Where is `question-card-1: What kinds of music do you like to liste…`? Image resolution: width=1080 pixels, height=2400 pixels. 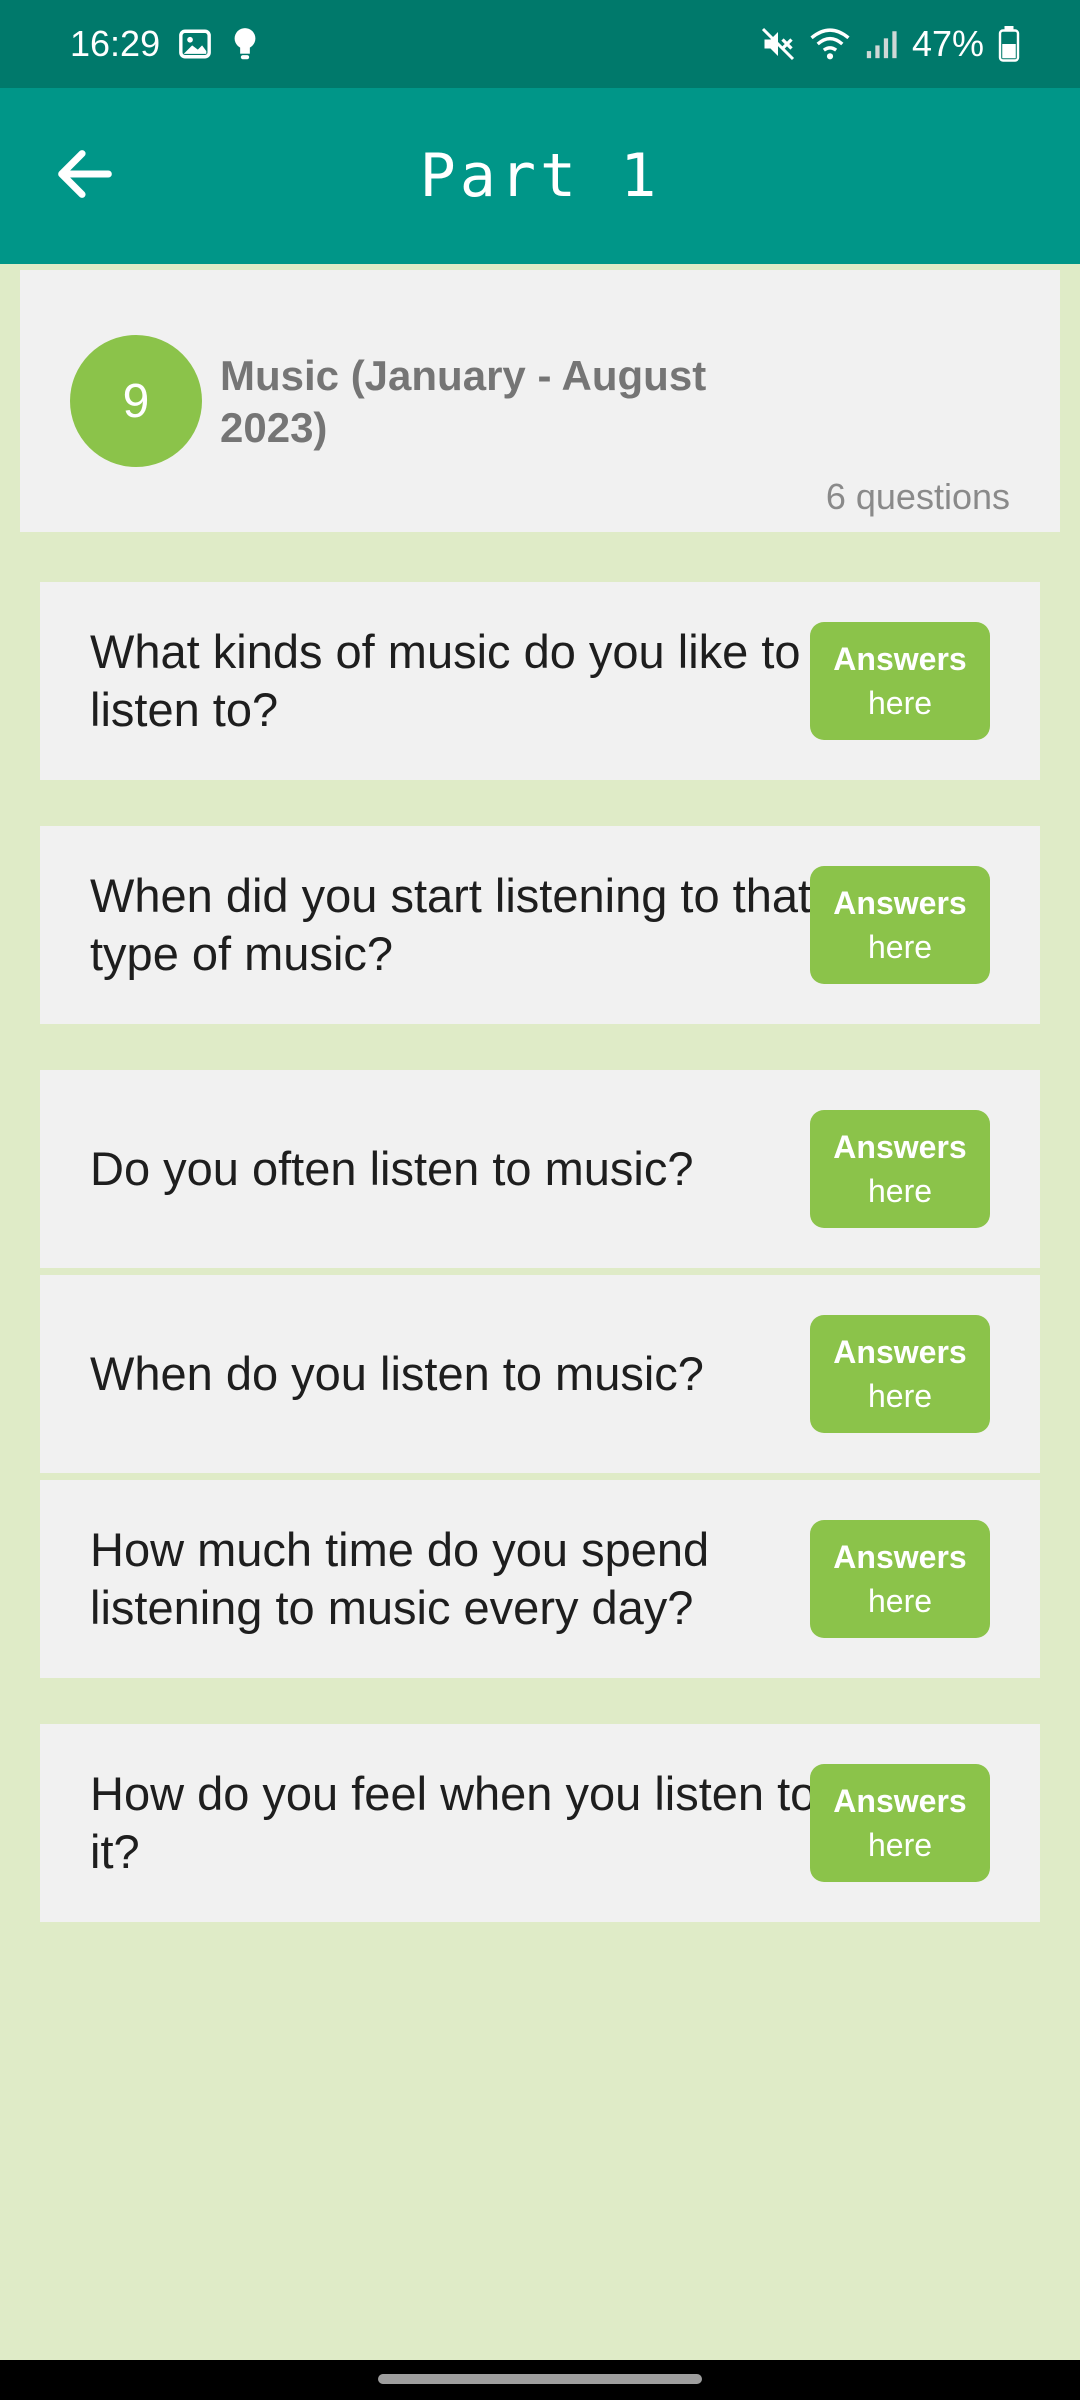
question-card-1: What kinds of music do you like to liste… is located at coordinates (540, 681).